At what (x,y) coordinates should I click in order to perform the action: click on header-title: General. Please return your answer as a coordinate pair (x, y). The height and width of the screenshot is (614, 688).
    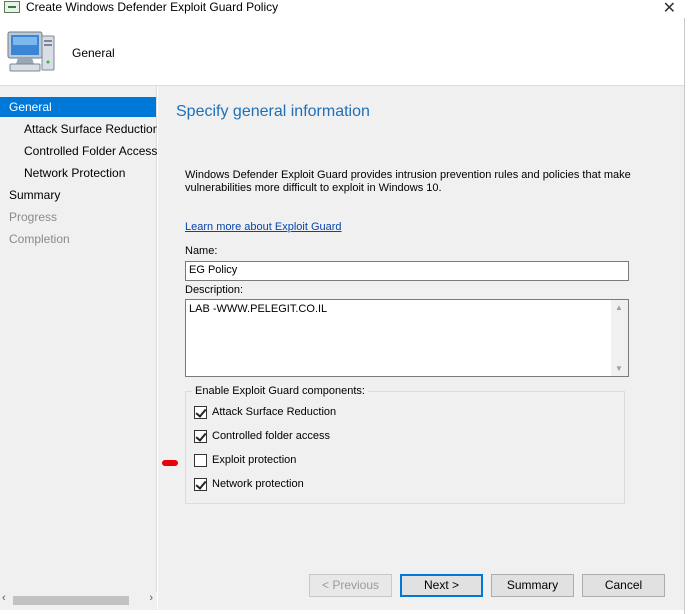
    Looking at the image, I should click on (93, 53).